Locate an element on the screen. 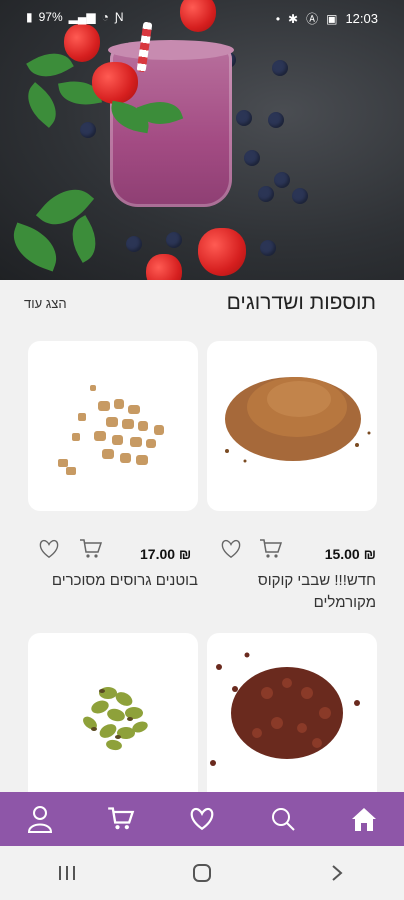 The image size is (404, 900). recents-button is located at coordinates (67, 873).